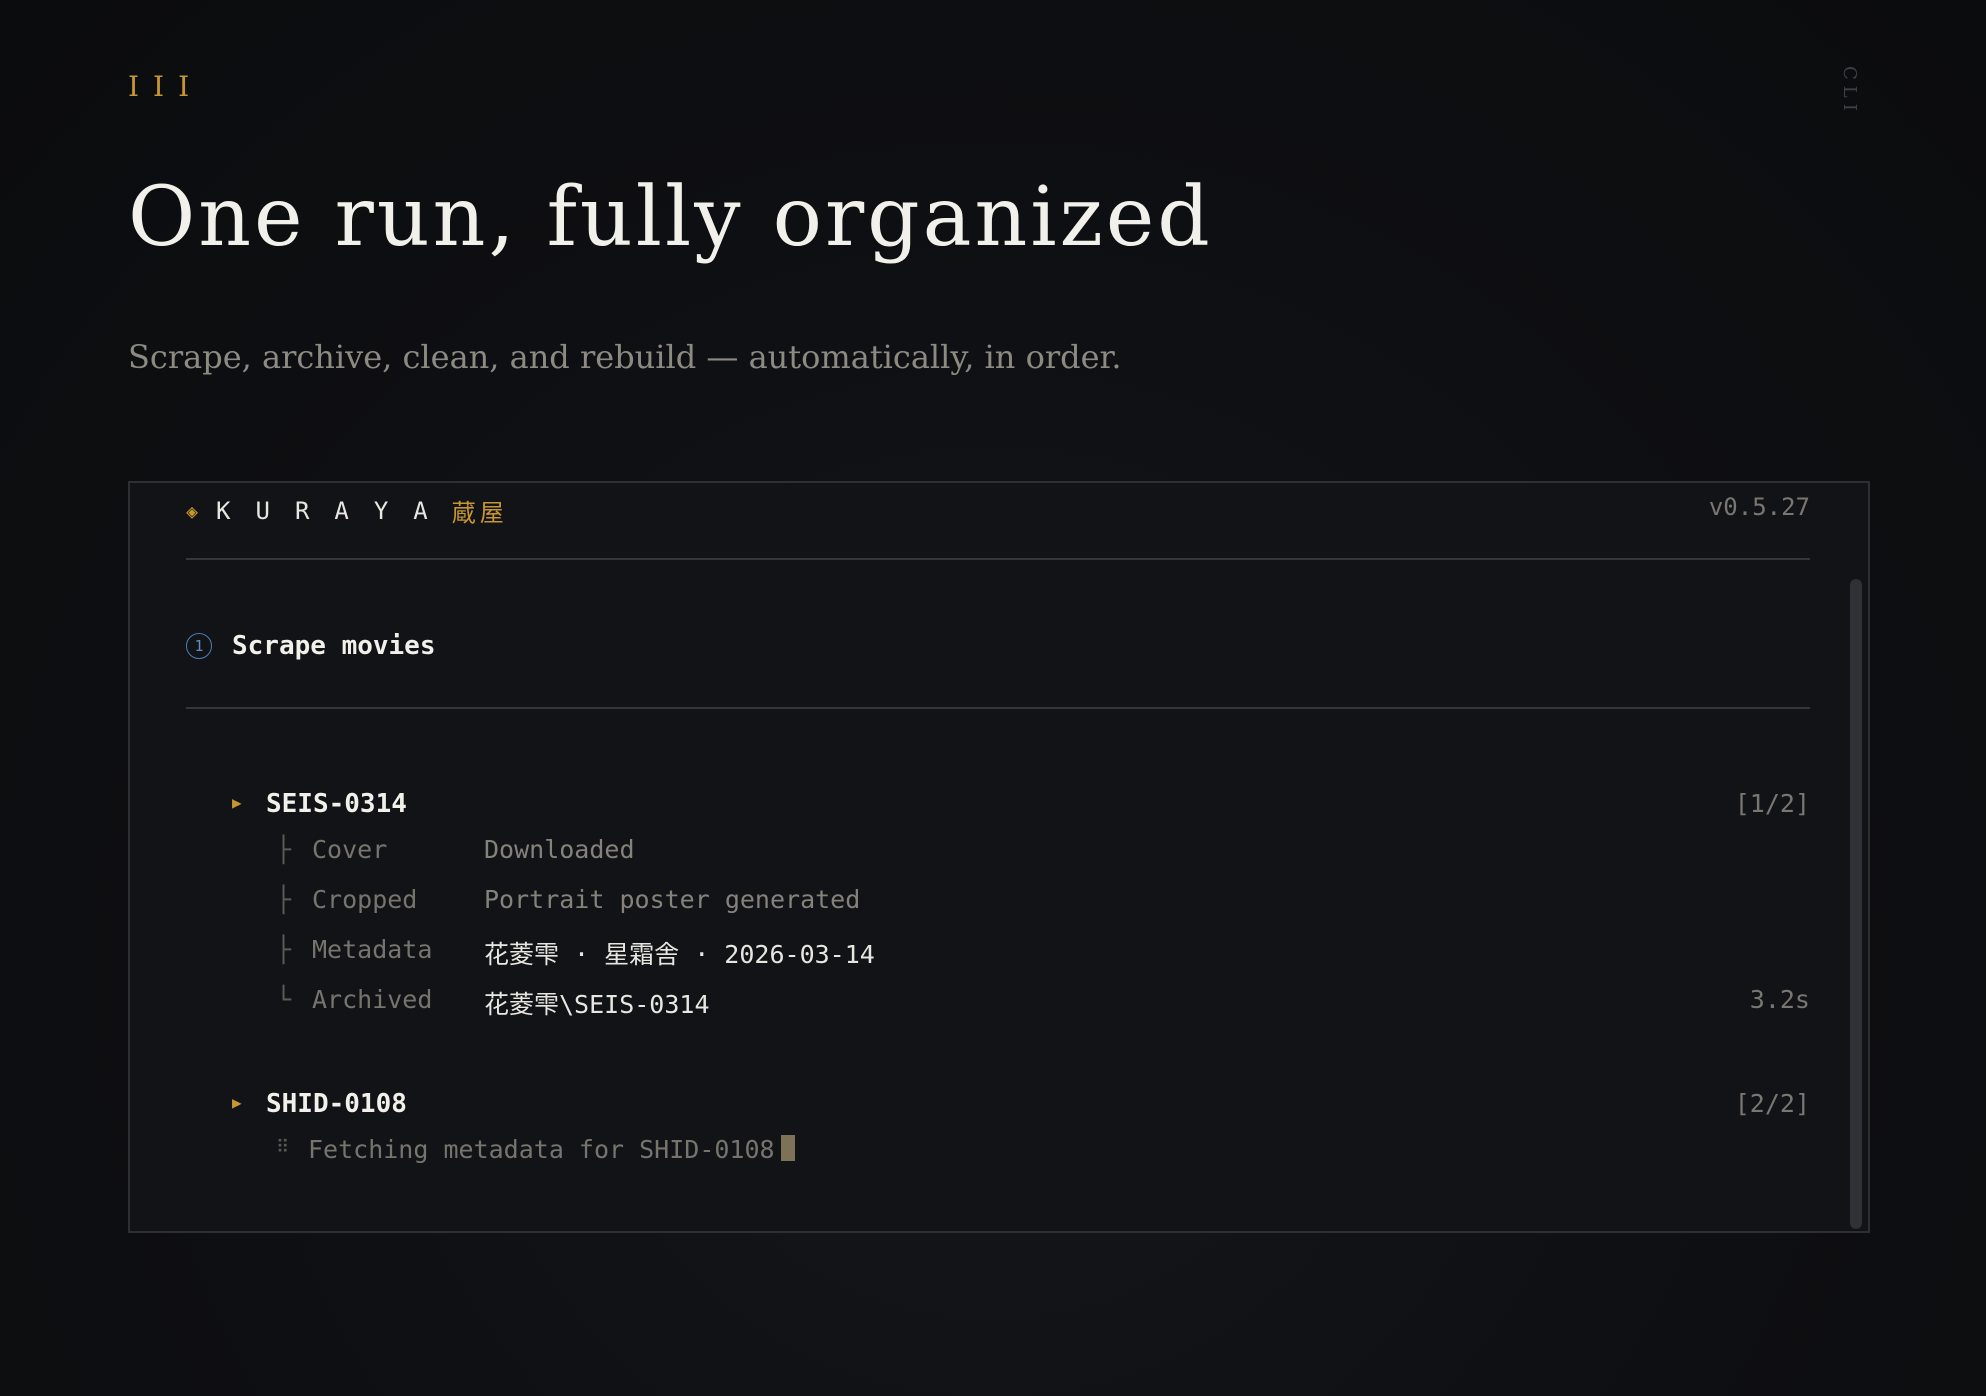  I want to click on side-tag: CLI, so click(1849, 91).